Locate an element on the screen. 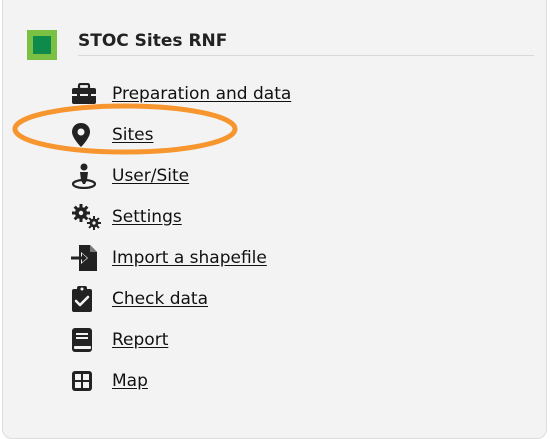 This screenshot has height=439, width=550. map-pin-icon is located at coordinates (88, 135).